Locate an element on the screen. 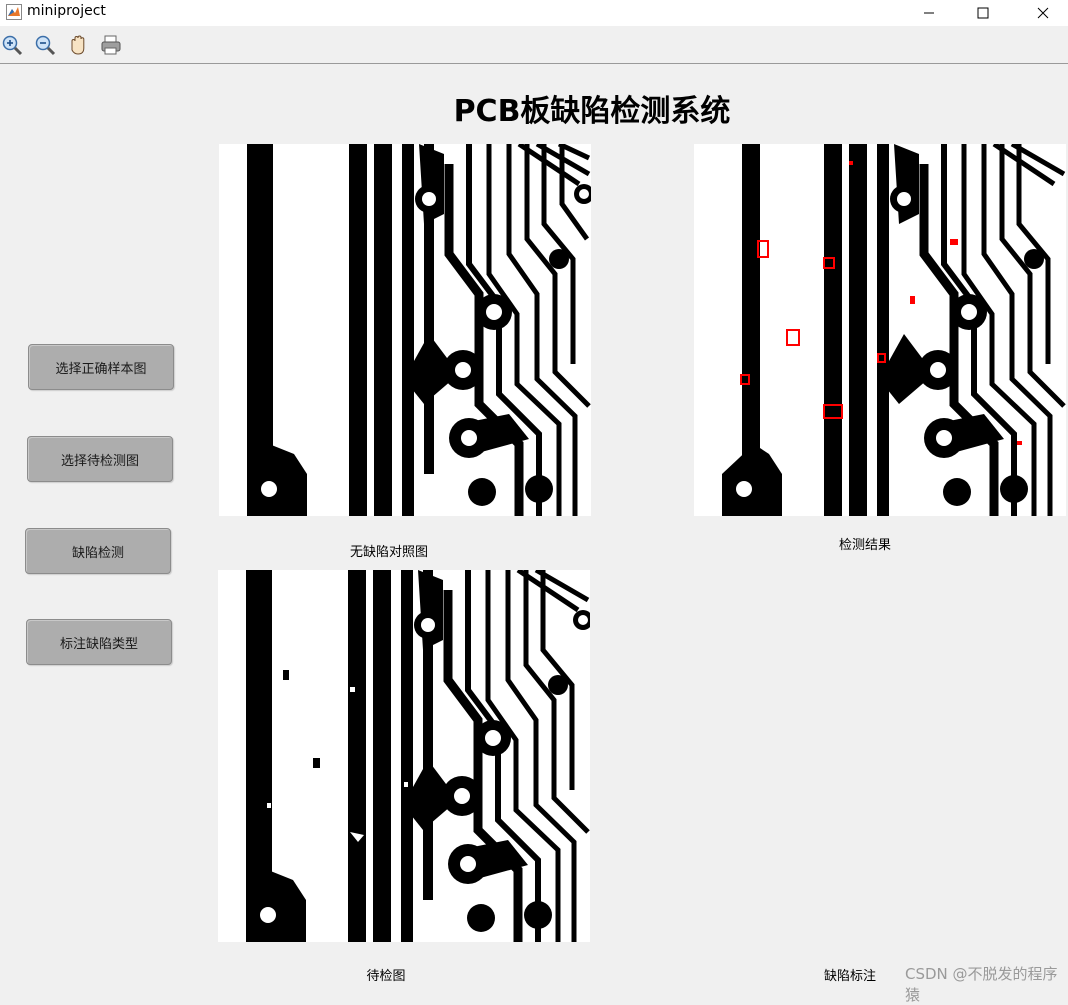  result-pcb-image is located at coordinates (894, 330).